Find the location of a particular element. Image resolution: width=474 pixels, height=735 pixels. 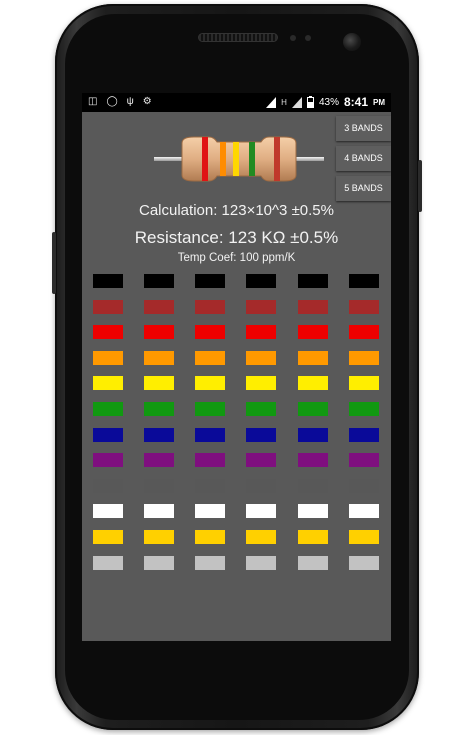

battery-percent: 43% is located at coordinates (328, 102).